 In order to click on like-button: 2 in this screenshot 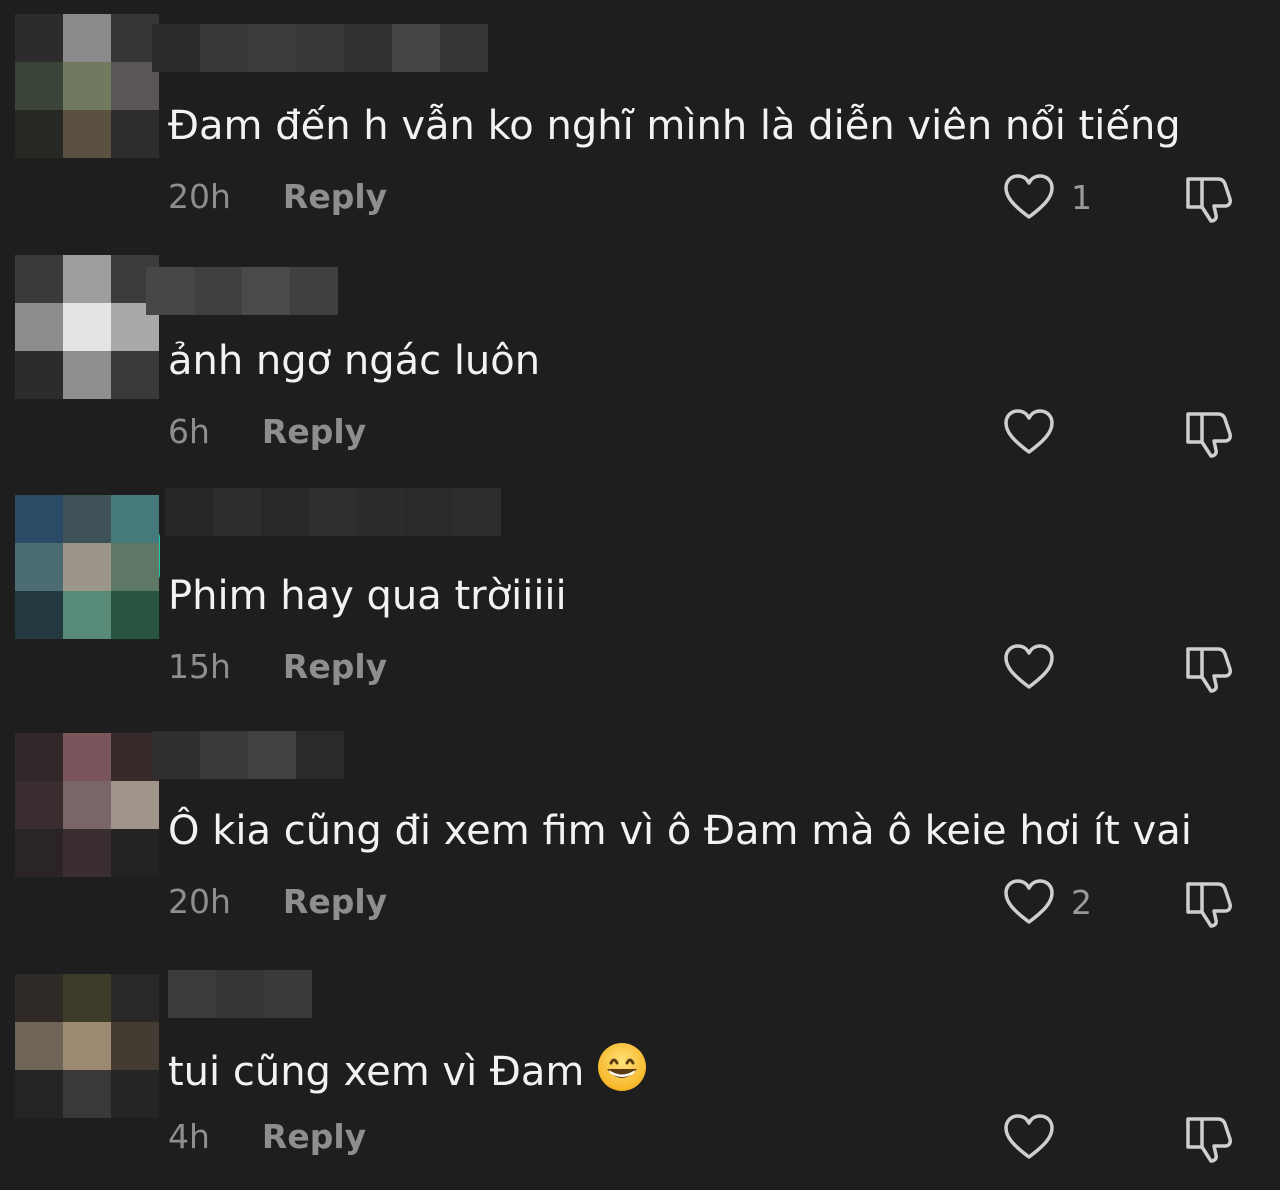, I will do `click(1047, 902)`.